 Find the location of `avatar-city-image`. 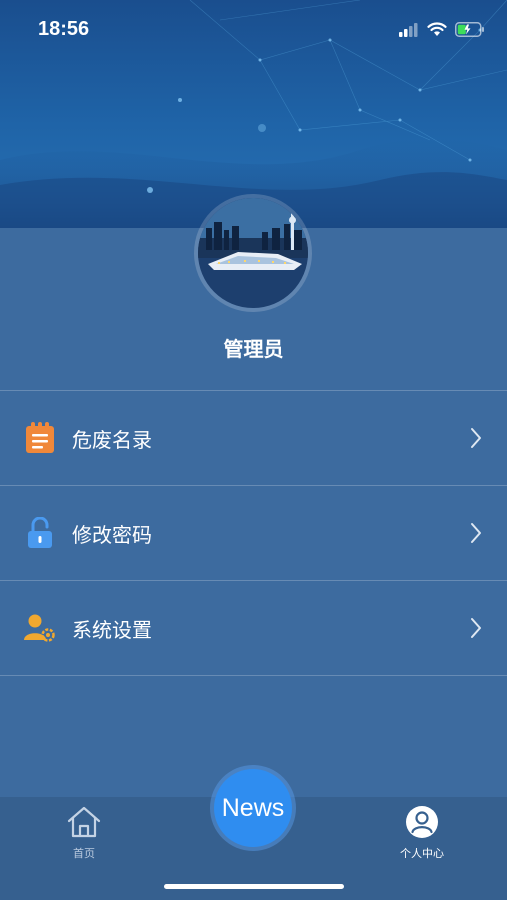

avatar-city-image is located at coordinates (253, 253).